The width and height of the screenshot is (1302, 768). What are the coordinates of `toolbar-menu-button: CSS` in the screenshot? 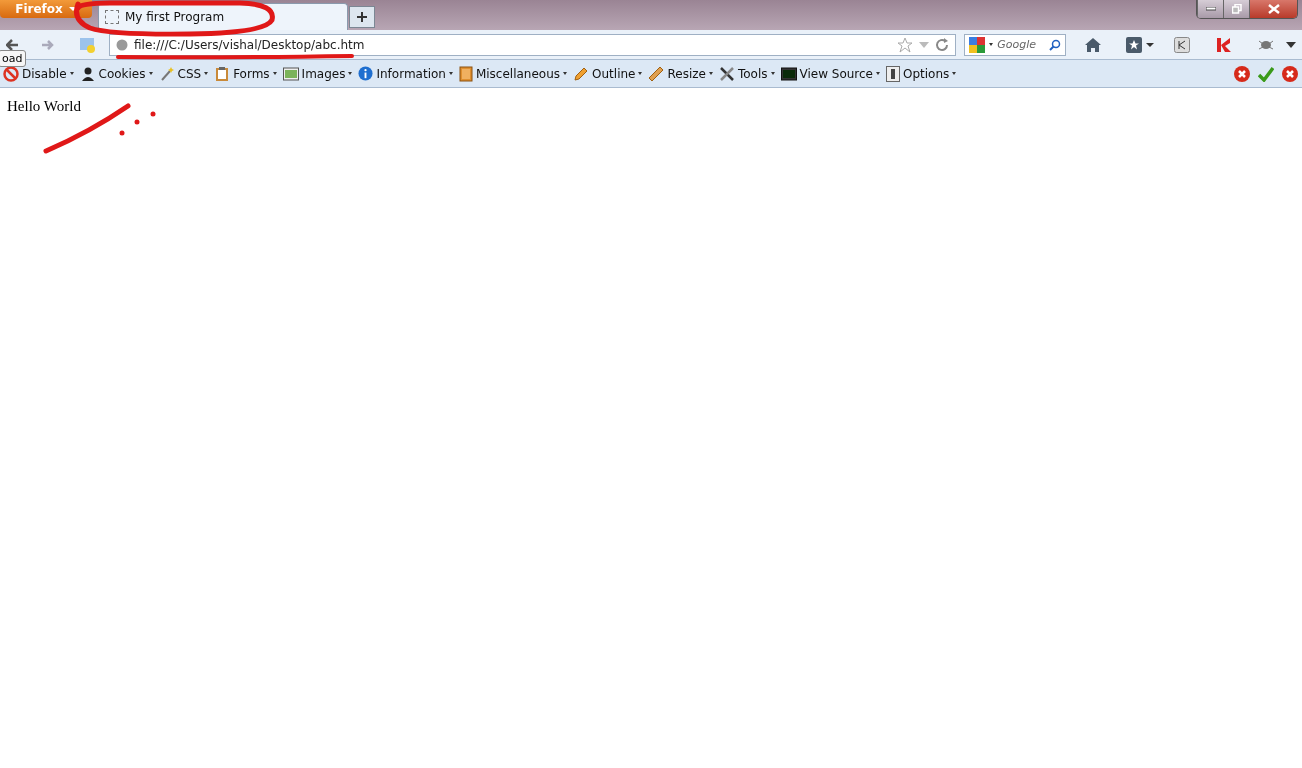 It's located at (183, 73).